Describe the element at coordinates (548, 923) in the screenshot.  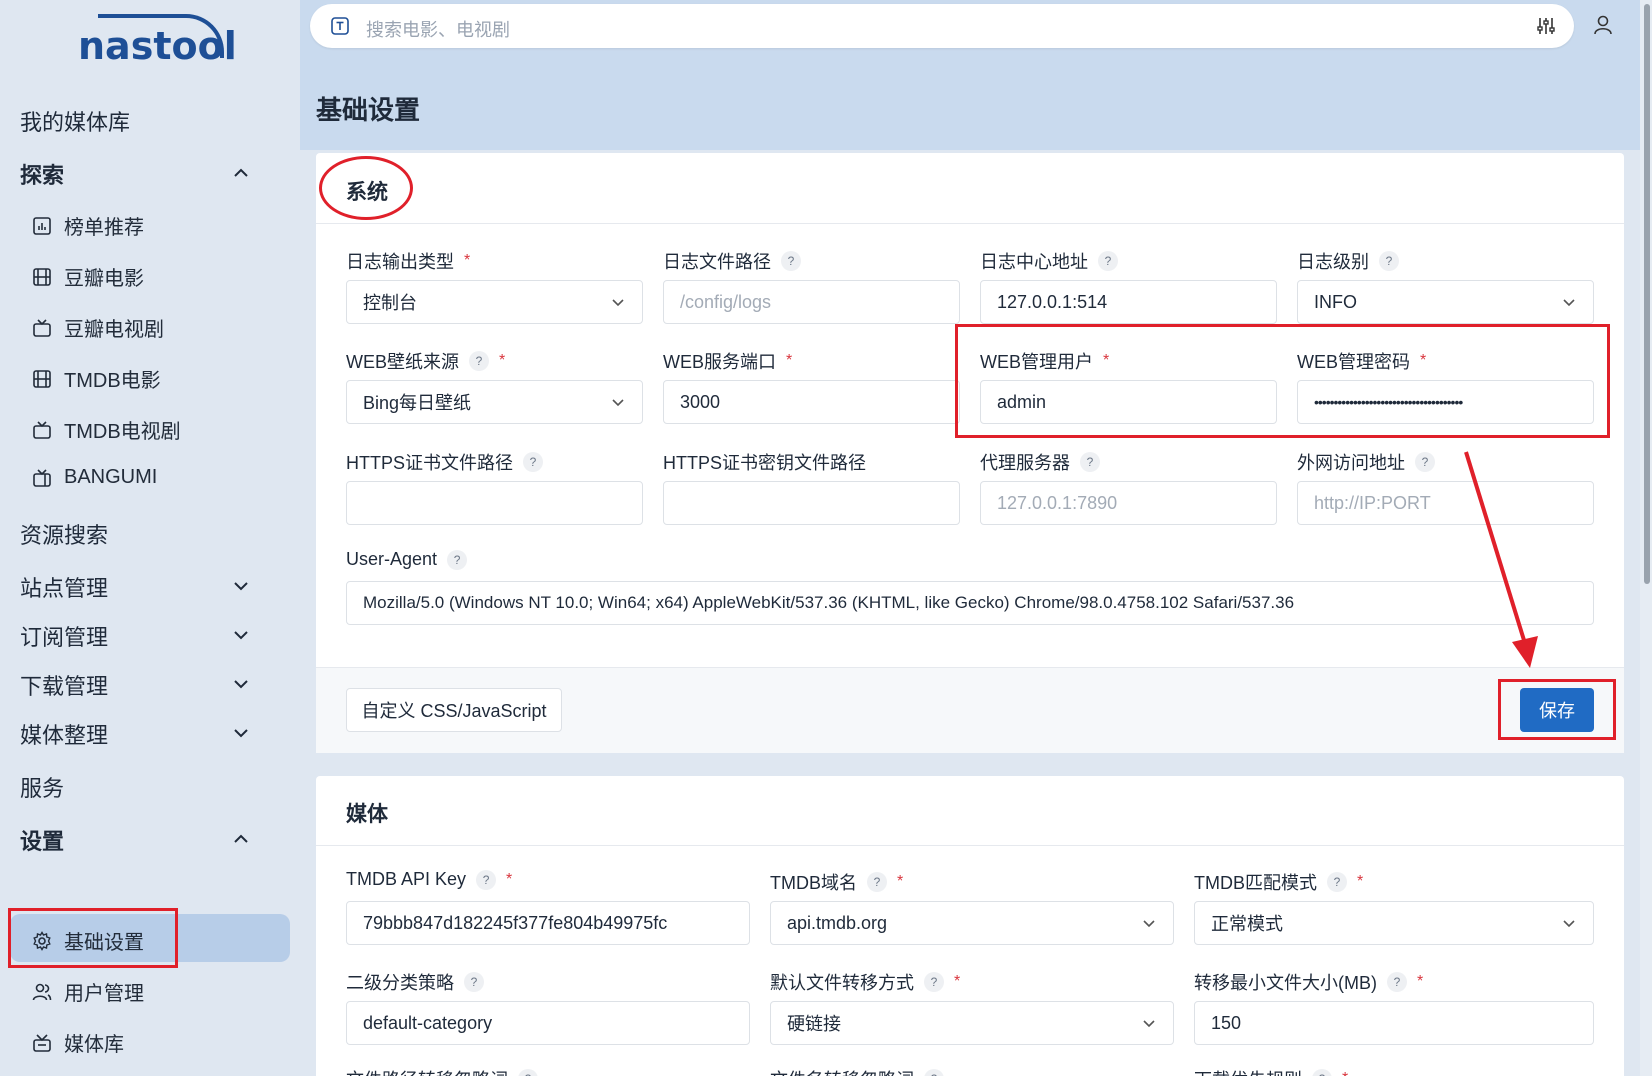
I see `tmdb-key-input: 79bbb847d182245f377fe804b49975fc` at that location.